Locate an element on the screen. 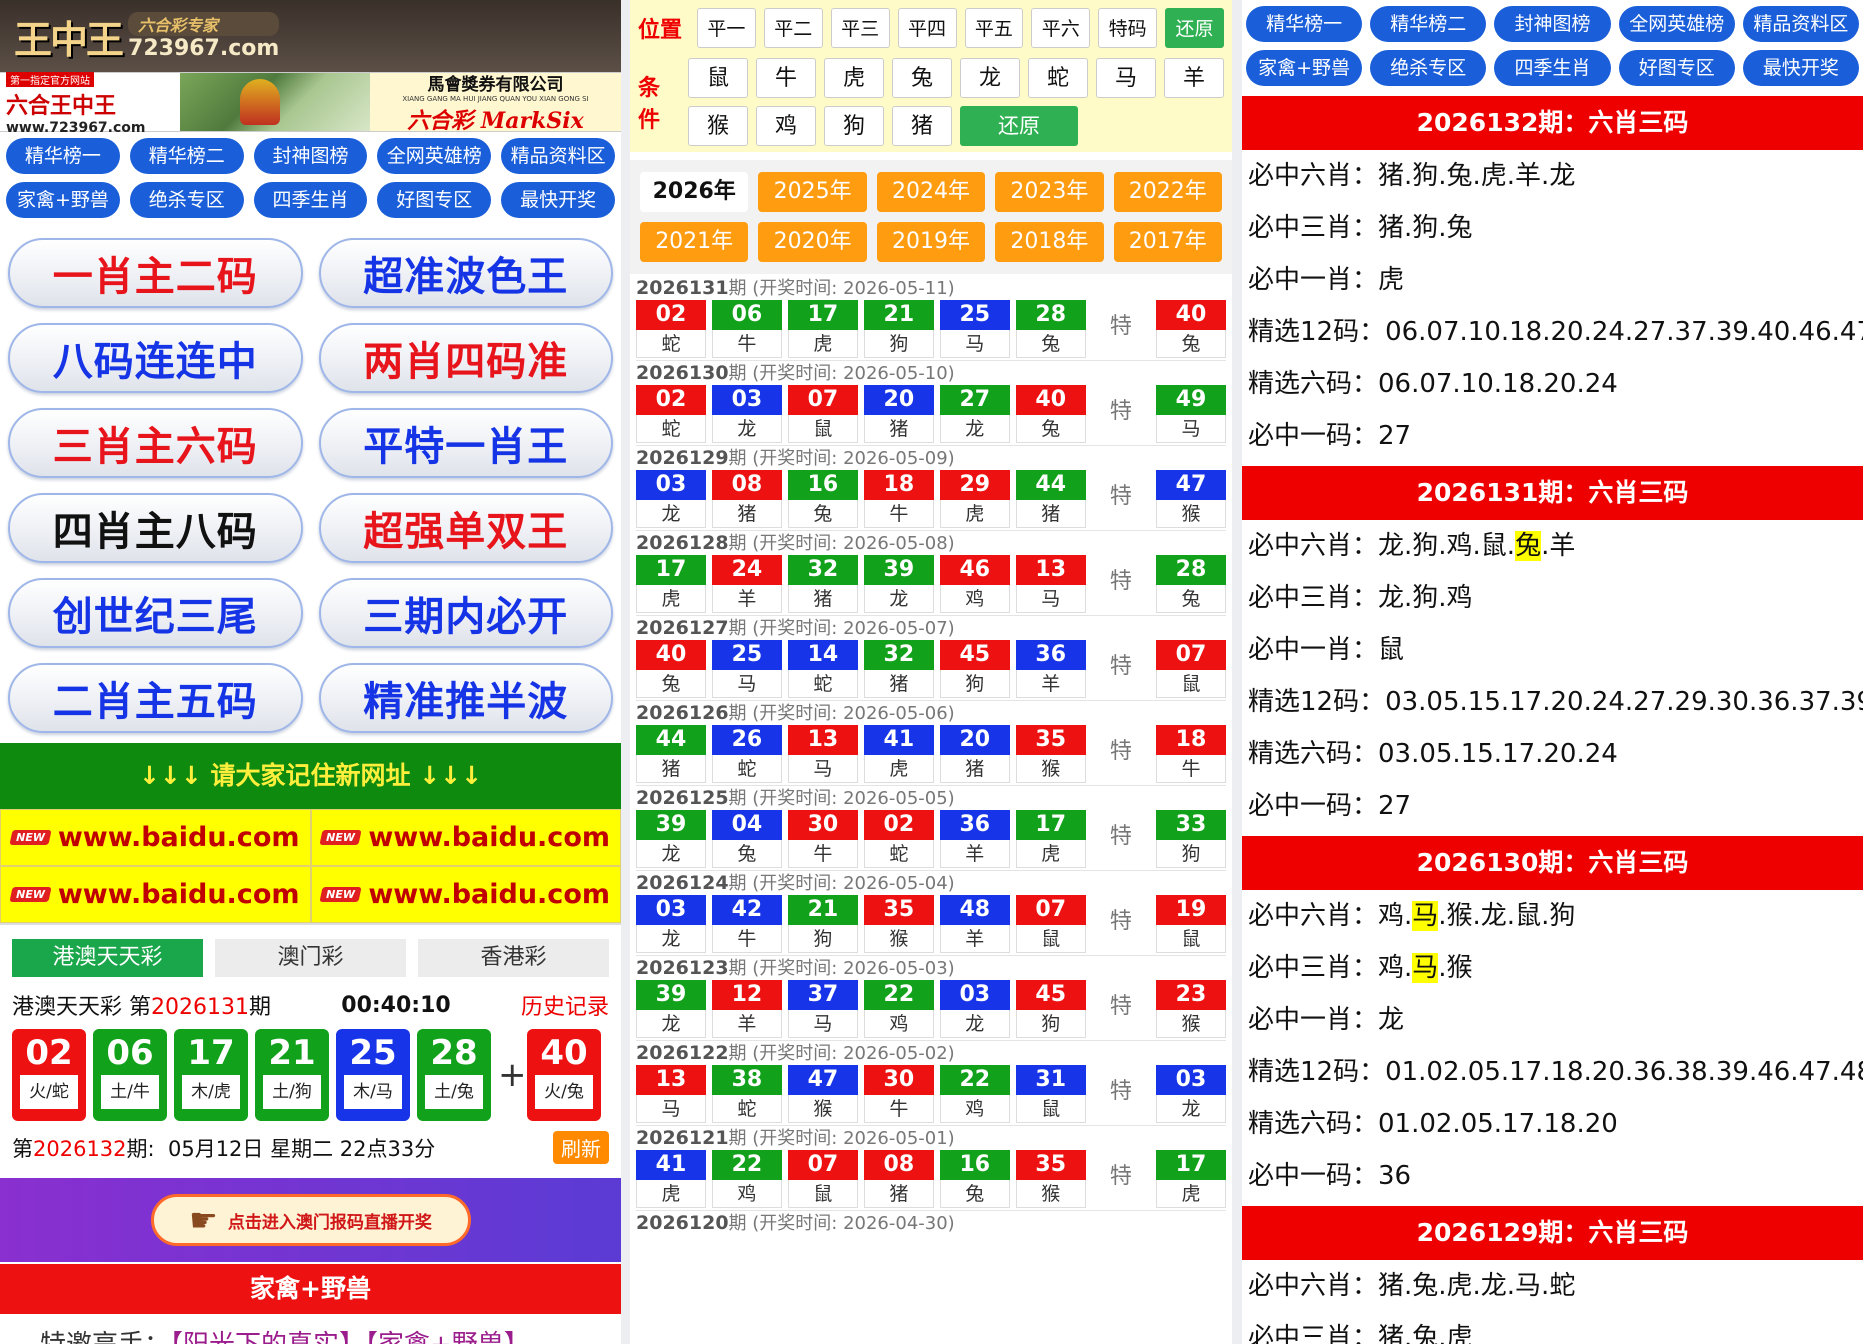 Image resolution: width=1863 pixels, height=1344 pixels. year-btn-2: 2024年 is located at coordinates (931, 192).